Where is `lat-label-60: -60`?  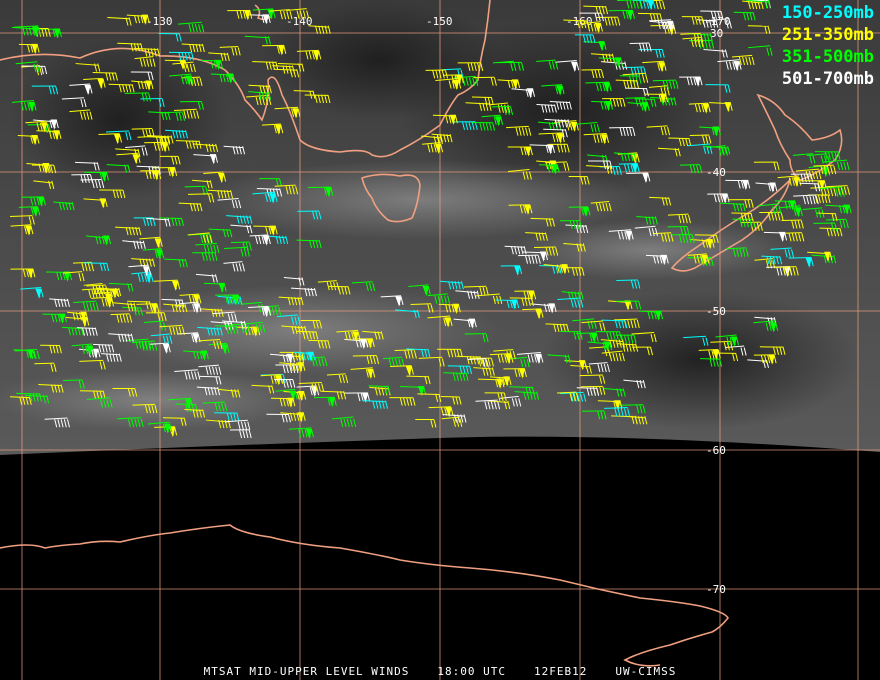
lat-label-60: -60 is located at coordinates (716, 450).